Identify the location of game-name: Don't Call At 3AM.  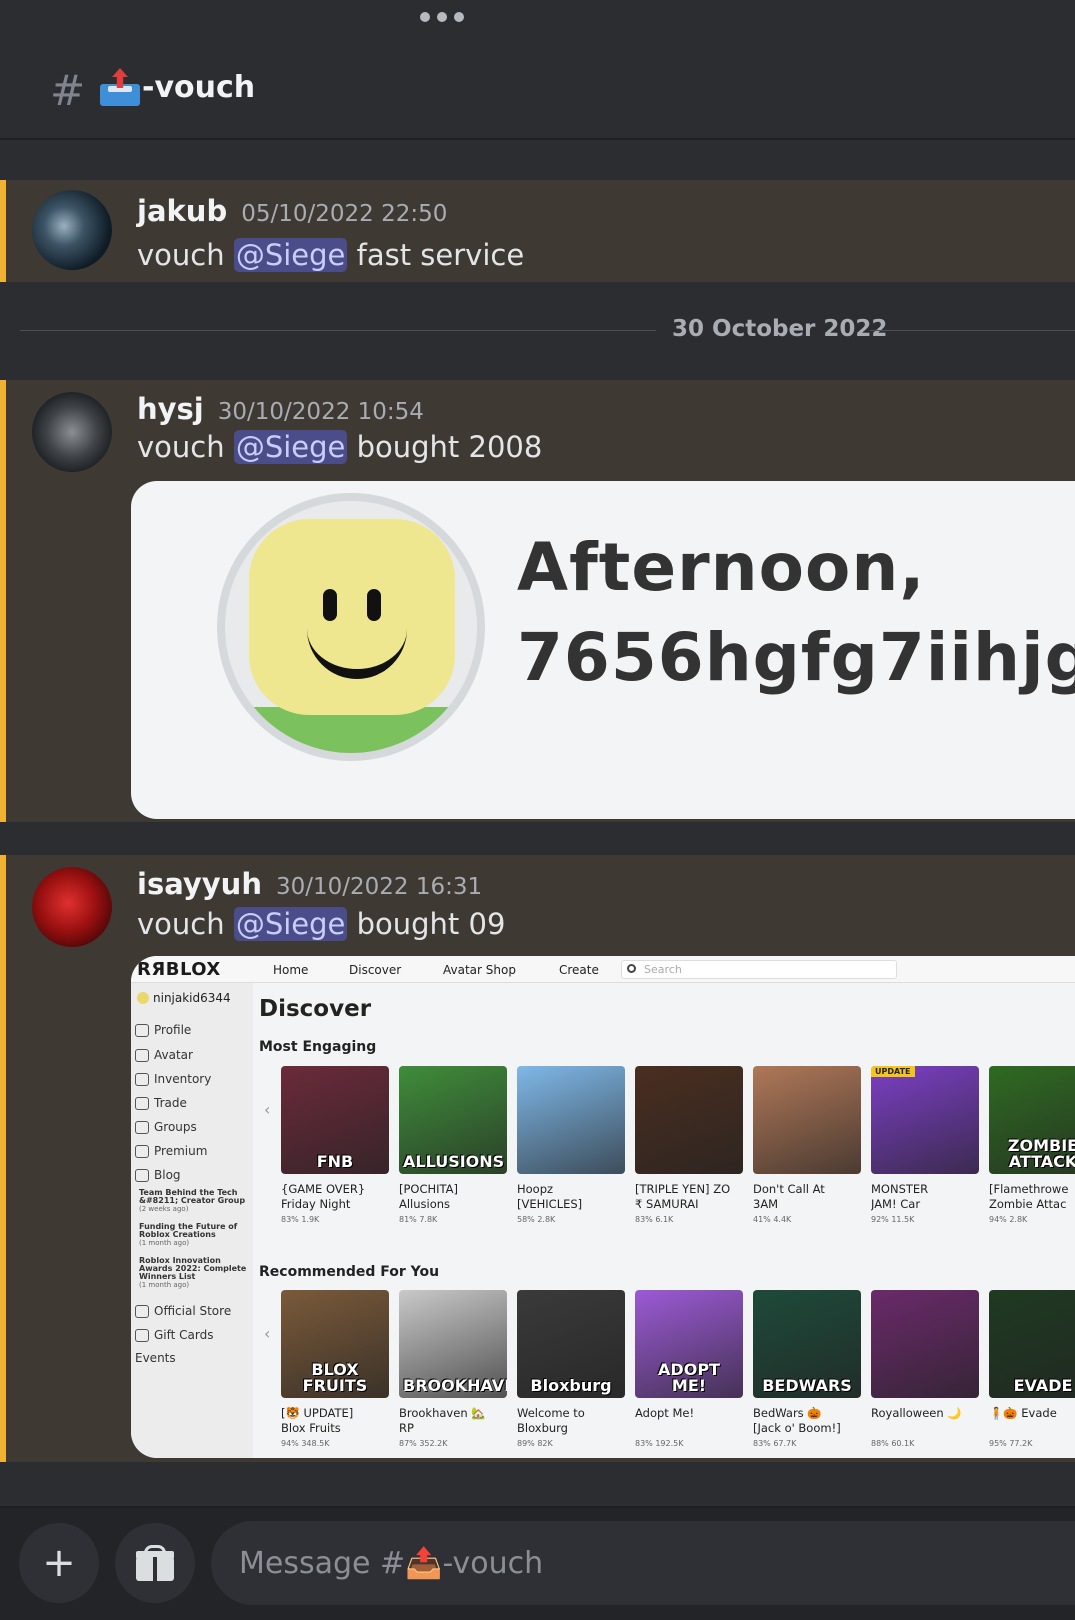
(807, 1197).